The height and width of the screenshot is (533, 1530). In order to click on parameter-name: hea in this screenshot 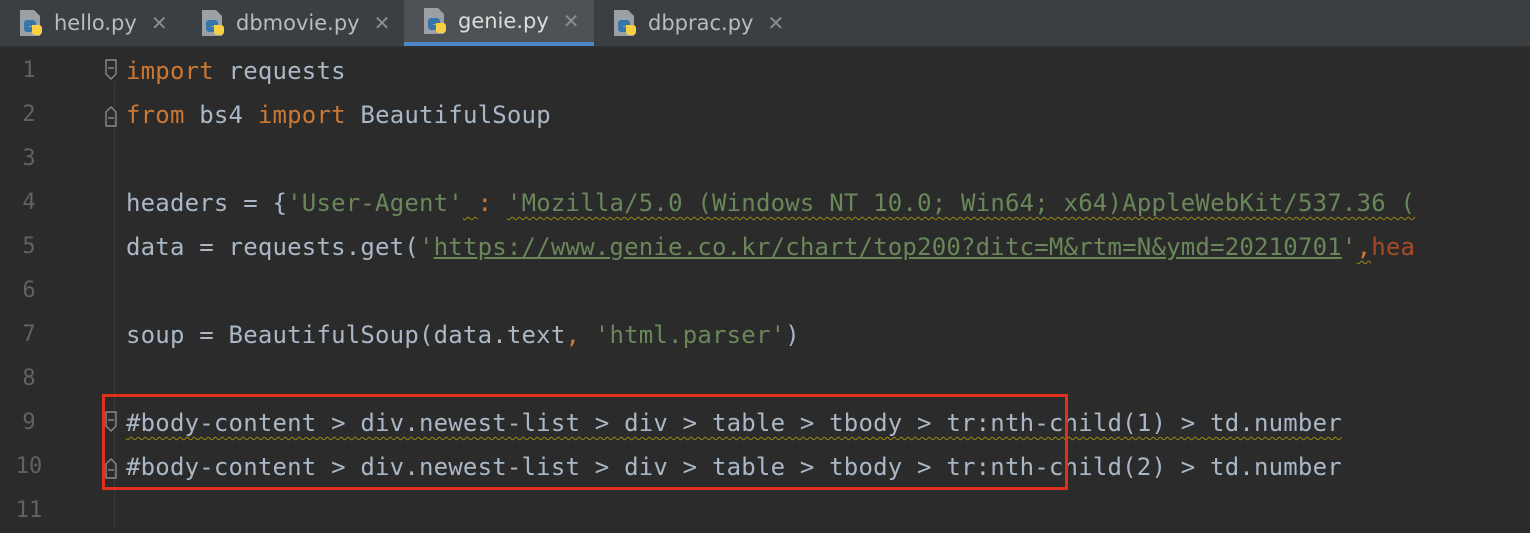, I will do `click(1393, 247)`.